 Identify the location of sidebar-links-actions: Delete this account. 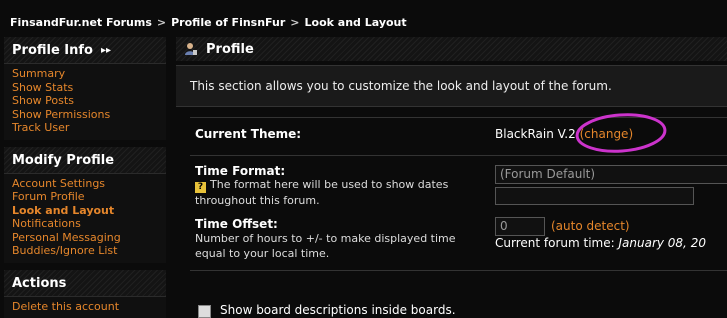
(85, 307).